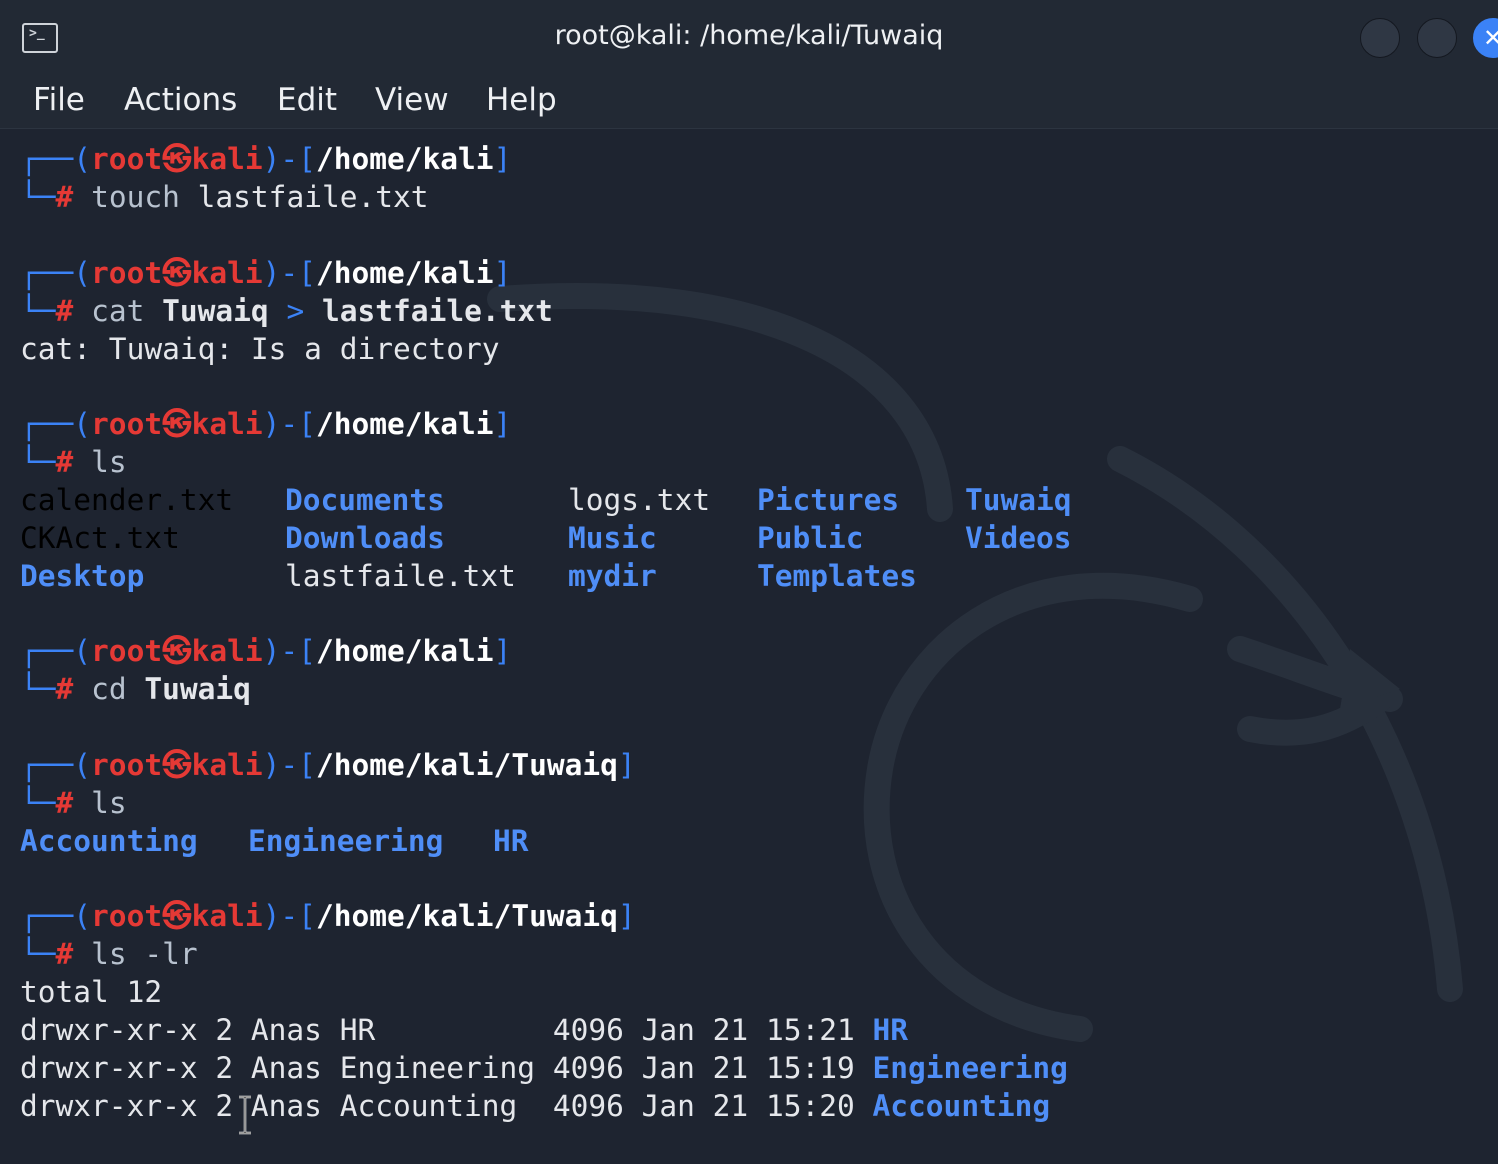  I want to click on ls-dir: Pictures, so click(828, 500).